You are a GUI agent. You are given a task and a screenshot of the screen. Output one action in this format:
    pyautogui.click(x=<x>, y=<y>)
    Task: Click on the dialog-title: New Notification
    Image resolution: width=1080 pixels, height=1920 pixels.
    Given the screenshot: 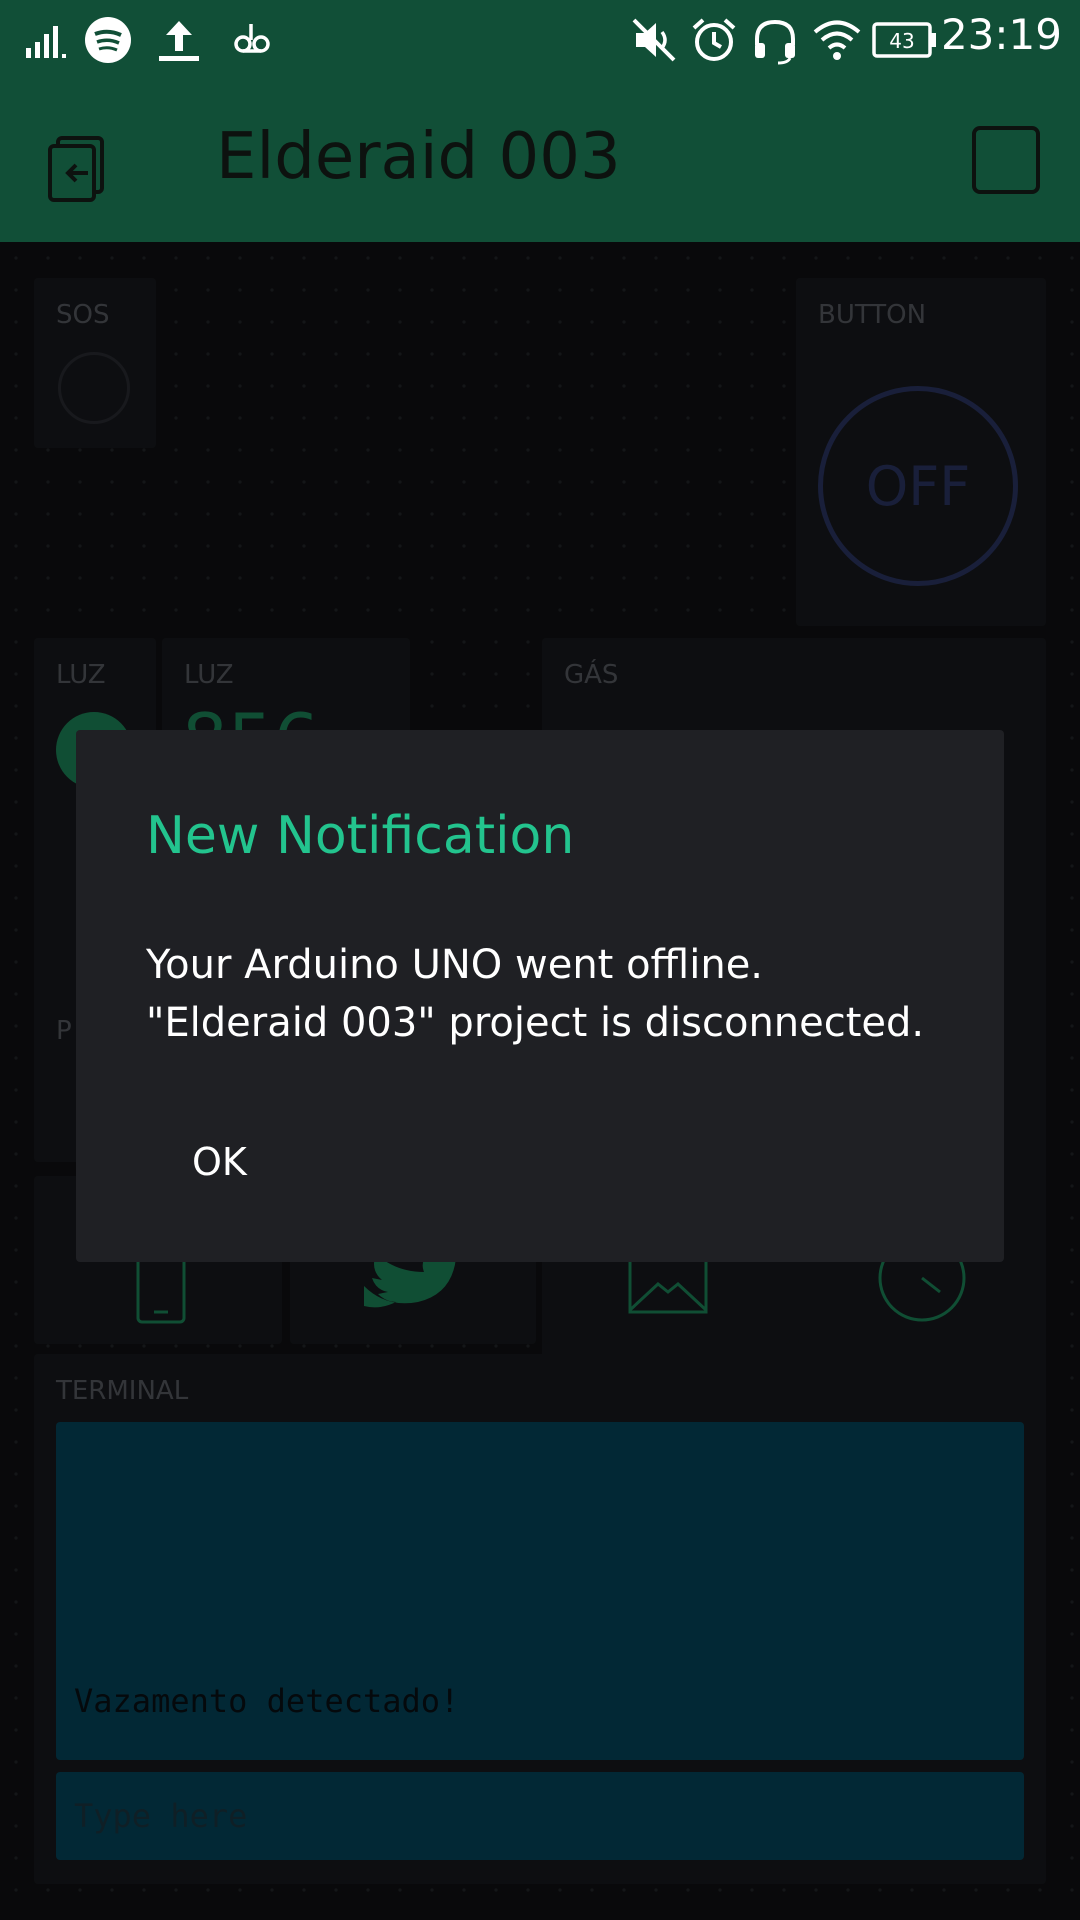 What is the action you would take?
    pyautogui.click(x=360, y=836)
    